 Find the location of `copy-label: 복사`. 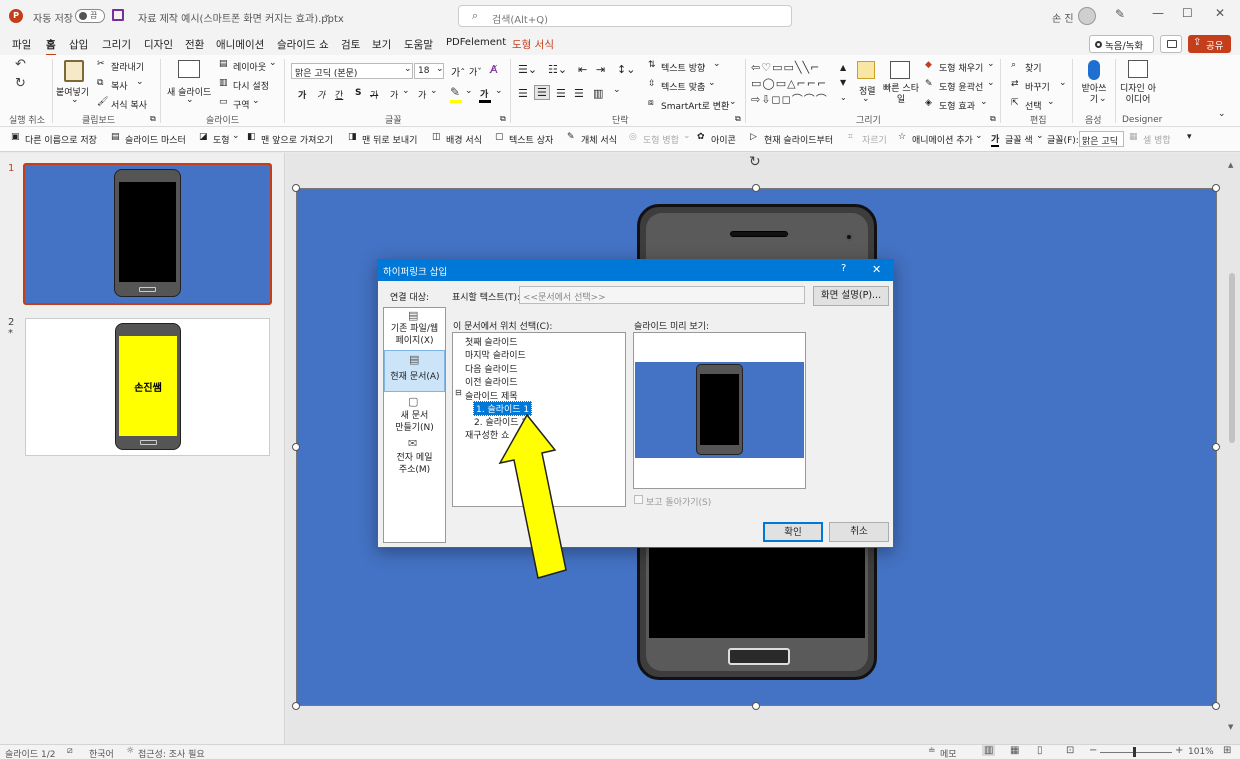

copy-label: 복사 is located at coordinates (119, 85).